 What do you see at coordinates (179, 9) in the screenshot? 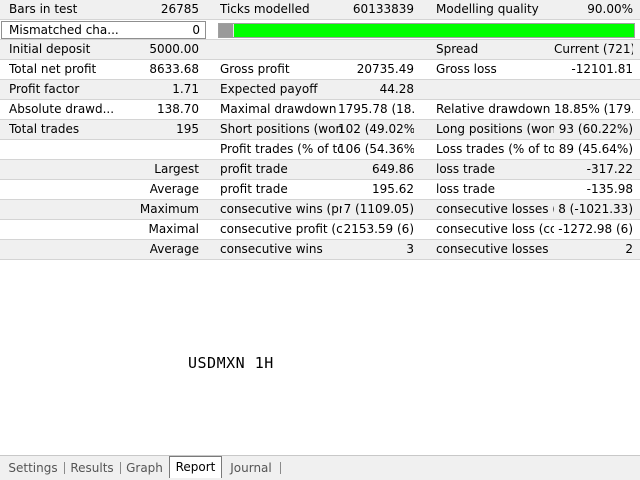
I see `bars-in-test-value: 26785` at bounding box center [179, 9].